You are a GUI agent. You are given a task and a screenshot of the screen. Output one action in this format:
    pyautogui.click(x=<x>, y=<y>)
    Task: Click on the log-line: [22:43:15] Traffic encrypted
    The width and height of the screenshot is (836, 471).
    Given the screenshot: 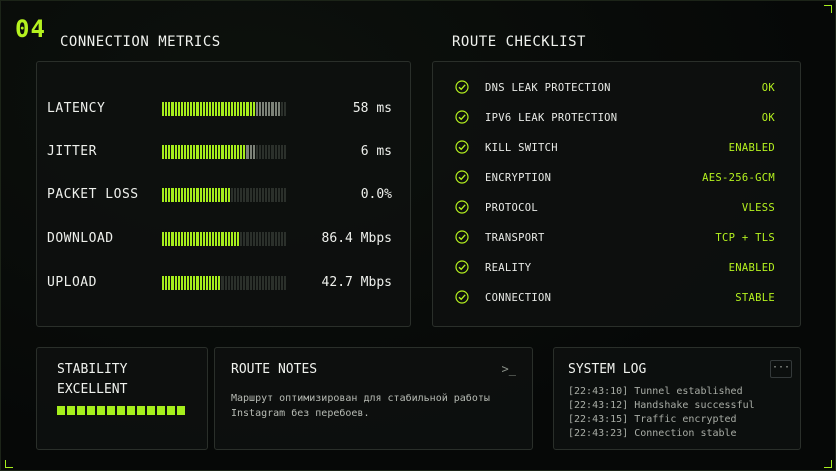 What is the action you would take?
    pyautogui.click(x=652, y=419)
    